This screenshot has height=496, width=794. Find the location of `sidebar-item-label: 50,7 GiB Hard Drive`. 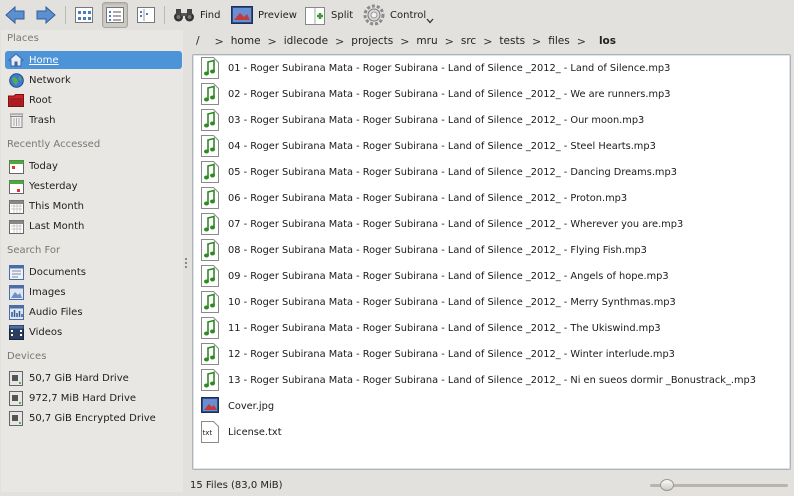

sidebar-item-label: 50,7 GiB Hard Drive is located at coordinates (79, 378).